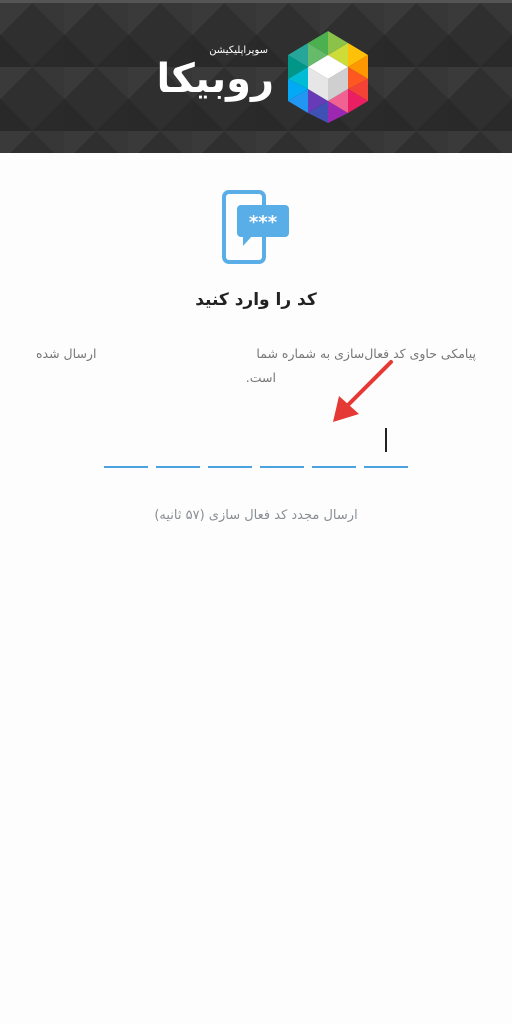  Describe the element at coordinates (260, 377) in the screenshot. I see `message-line2: است.` at that location.